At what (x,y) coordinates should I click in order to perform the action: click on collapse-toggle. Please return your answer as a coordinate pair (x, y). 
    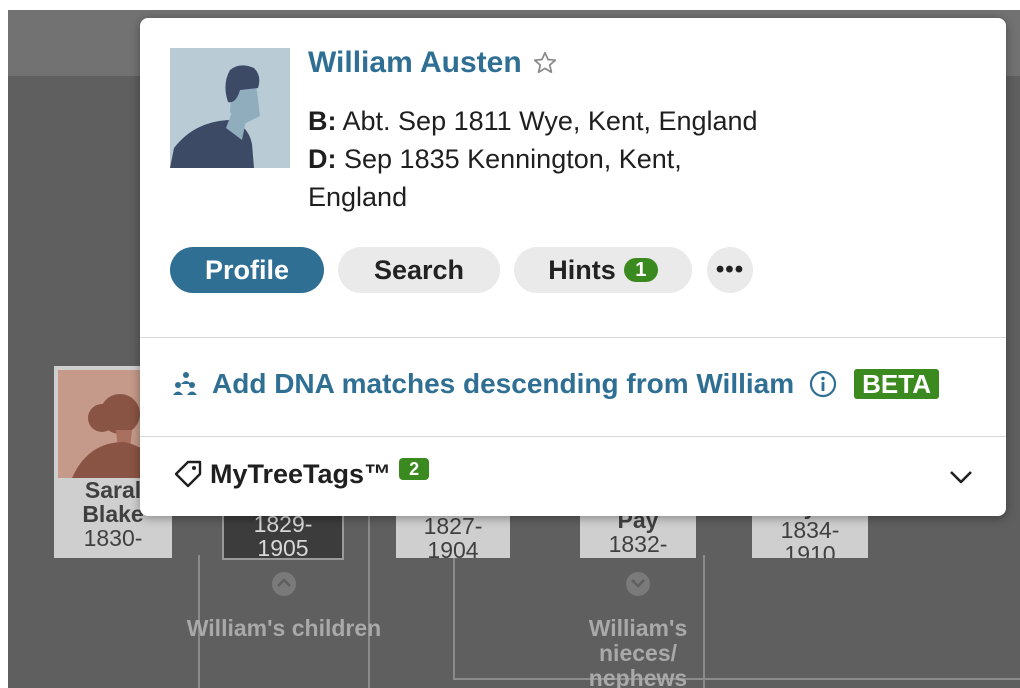
    Looking at the image, I should click on (284, 584).